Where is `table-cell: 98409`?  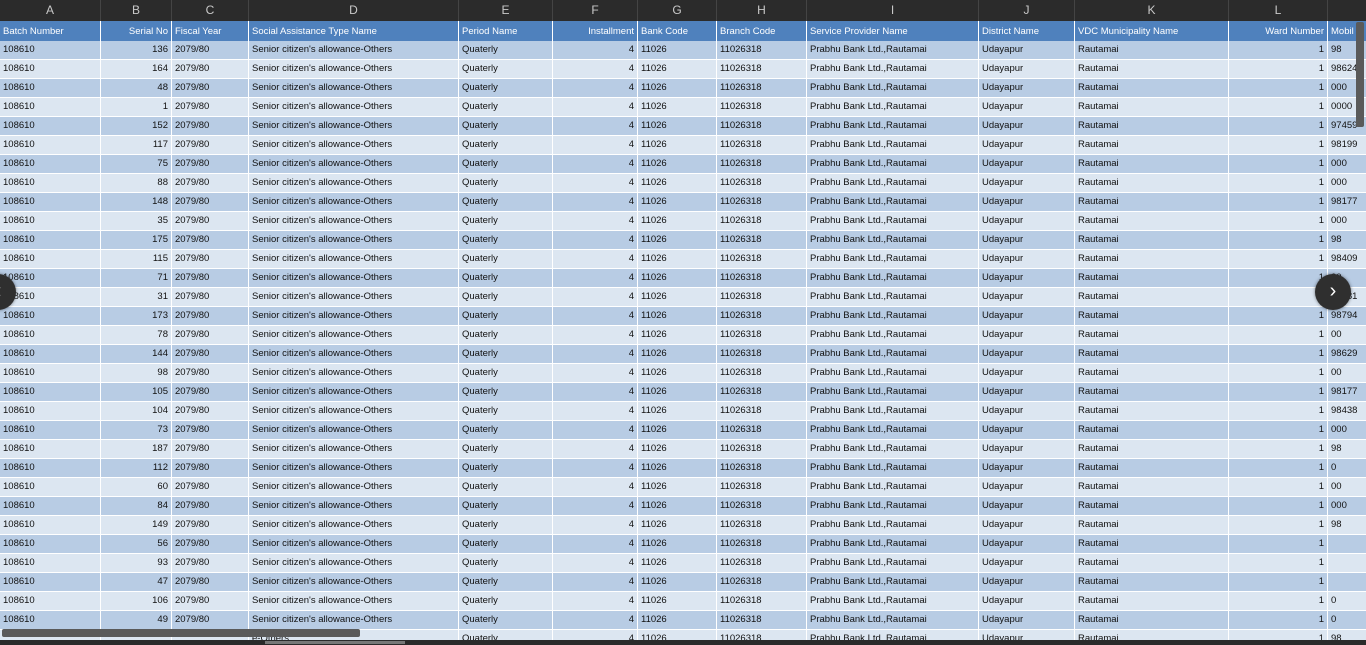 table-cell: 98409 is located at coordinates (1347, 259).